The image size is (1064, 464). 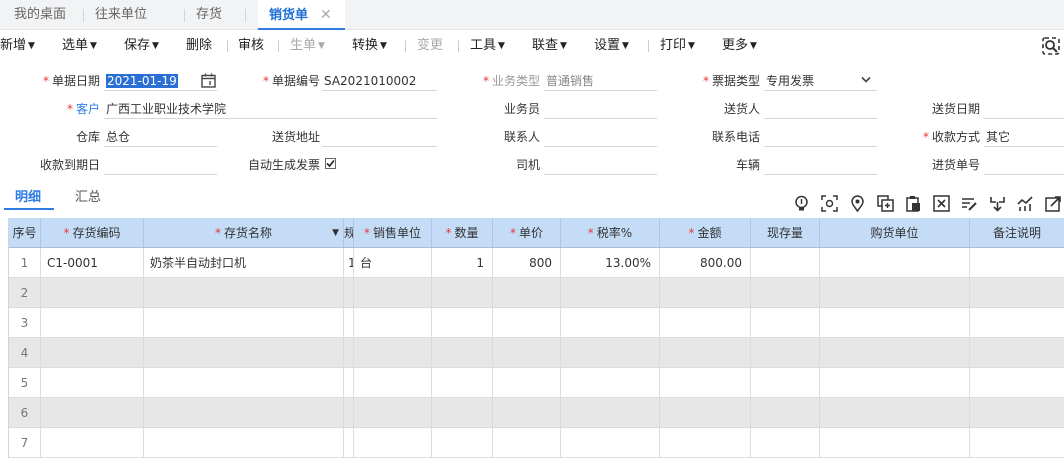 What do you see at coordinates (895, 233) in the screenshot?
I see `col-buyer: 购货单位` at bounding box center [895, 233].